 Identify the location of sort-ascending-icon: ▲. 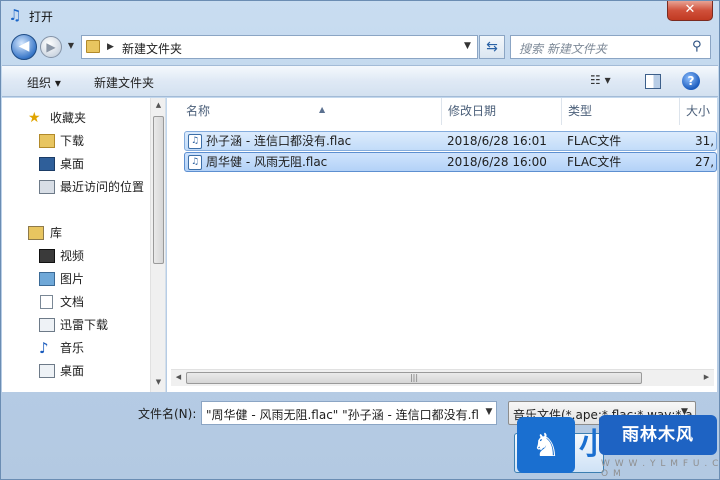
(322, 109).